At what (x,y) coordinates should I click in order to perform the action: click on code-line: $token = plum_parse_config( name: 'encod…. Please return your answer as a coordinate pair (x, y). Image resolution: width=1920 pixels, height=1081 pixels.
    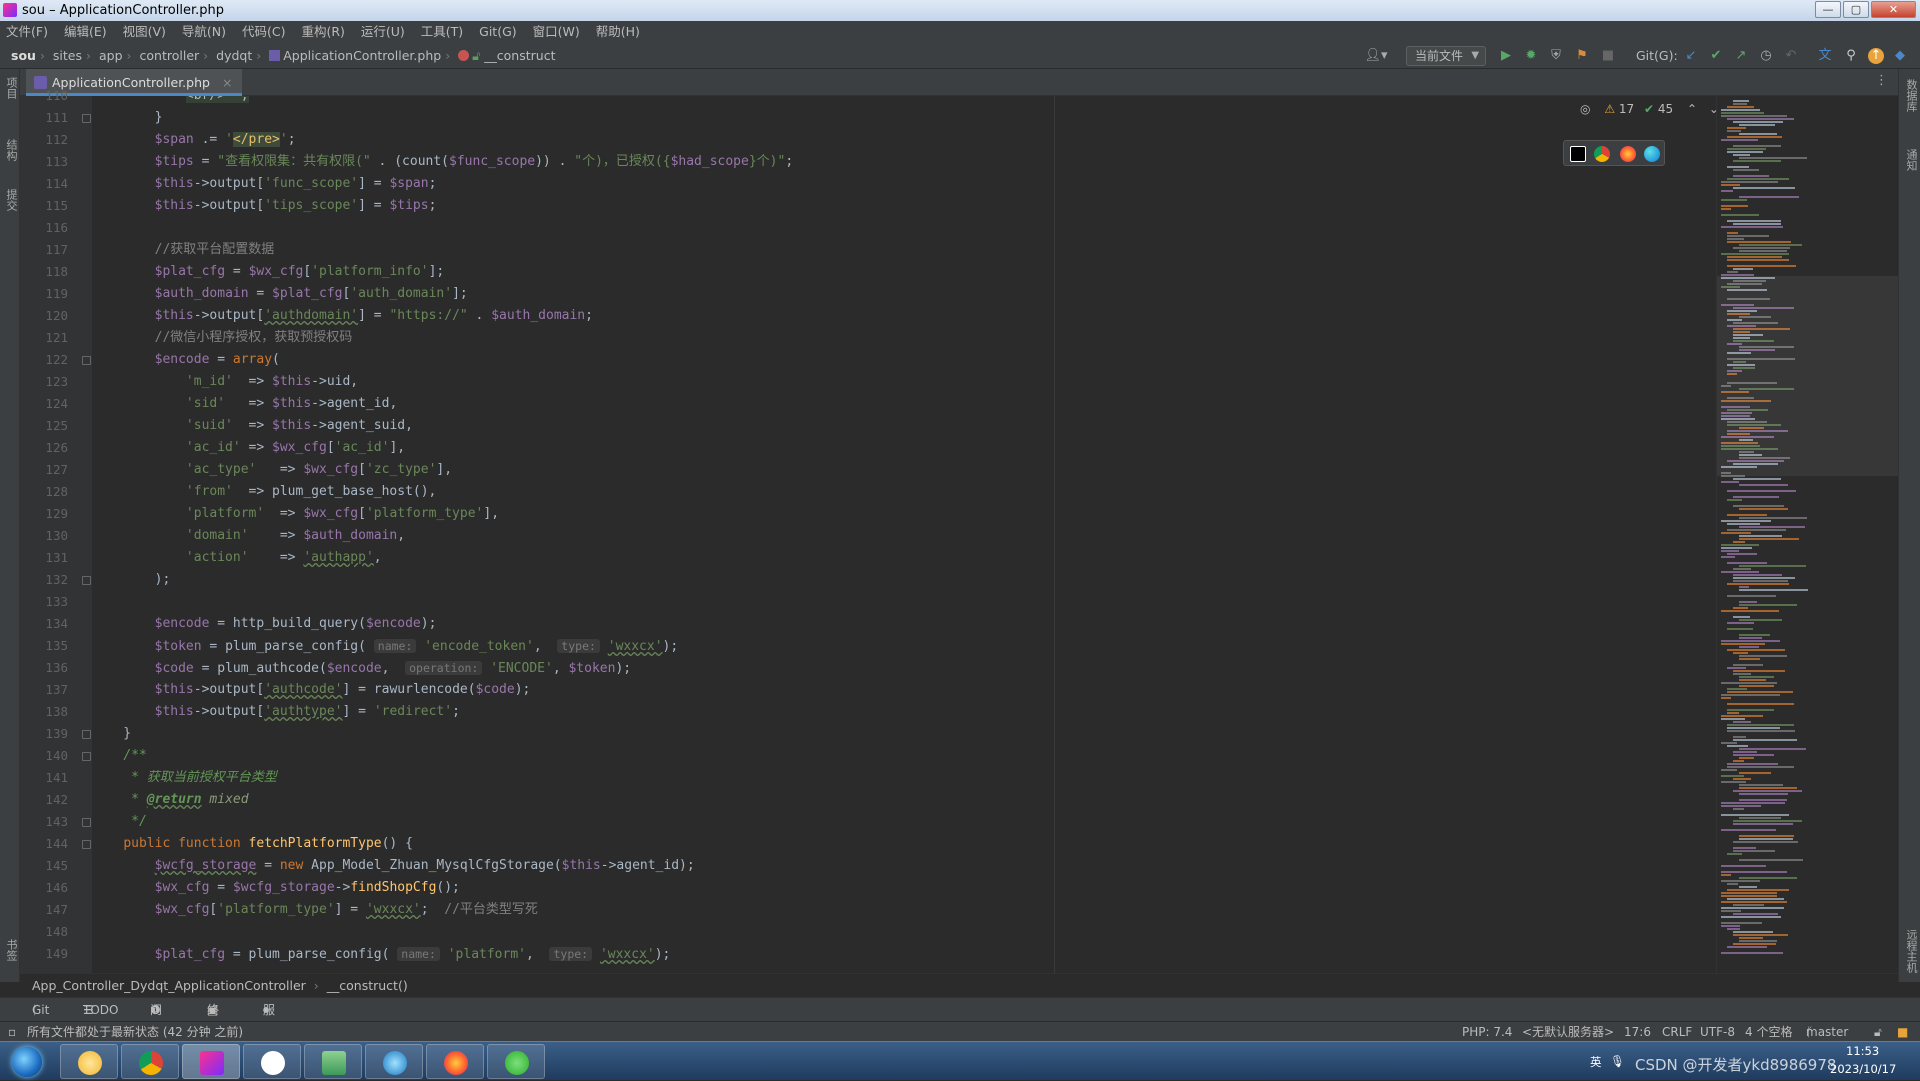
    Looking at the image, I should click on (385, 646).